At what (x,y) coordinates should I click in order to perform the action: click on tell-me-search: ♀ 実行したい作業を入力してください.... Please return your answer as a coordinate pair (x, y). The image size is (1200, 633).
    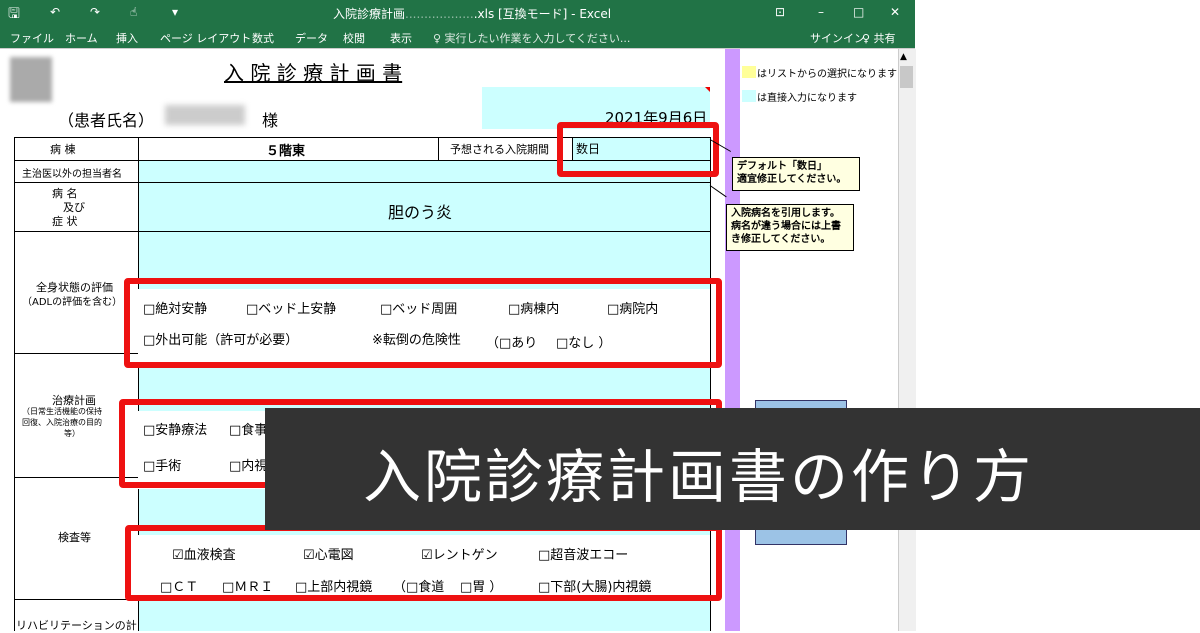
    Looking at the image, I should click on (531, 38).